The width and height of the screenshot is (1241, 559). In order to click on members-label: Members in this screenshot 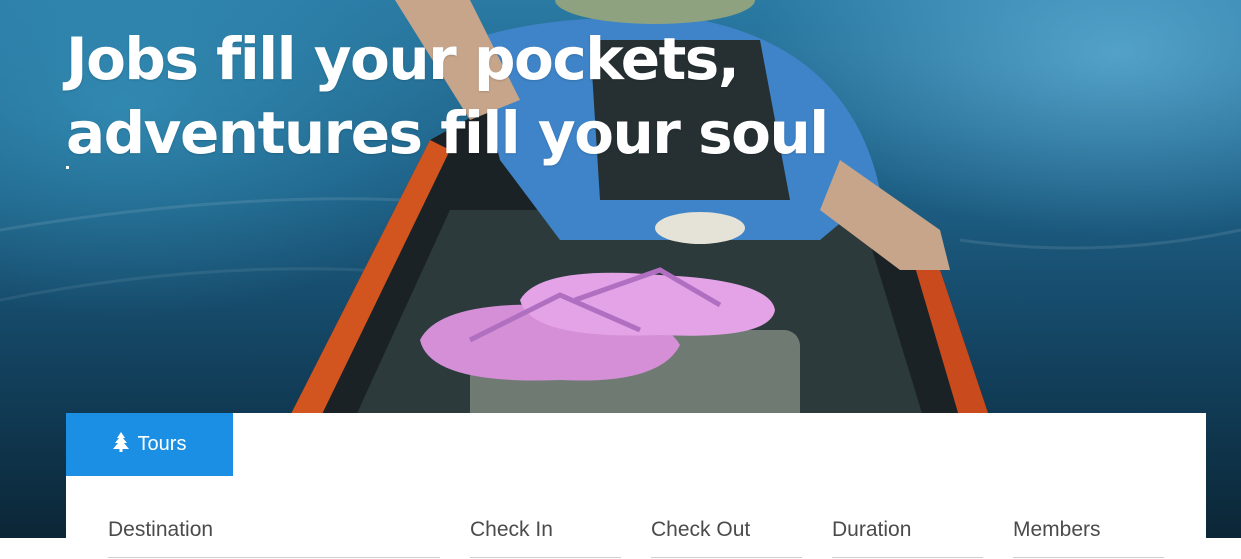, I will do `click(1057, 529)`.